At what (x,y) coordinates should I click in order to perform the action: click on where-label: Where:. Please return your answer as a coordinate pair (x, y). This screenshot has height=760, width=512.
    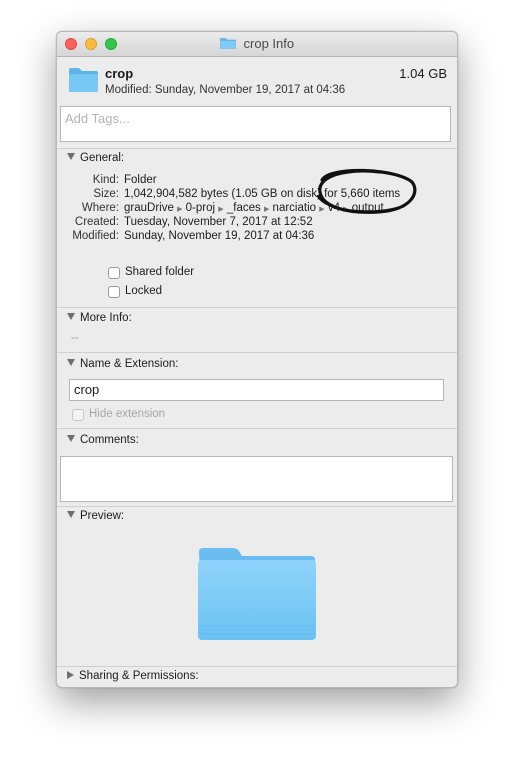
    Looking at the image, I should click on (100, 208).